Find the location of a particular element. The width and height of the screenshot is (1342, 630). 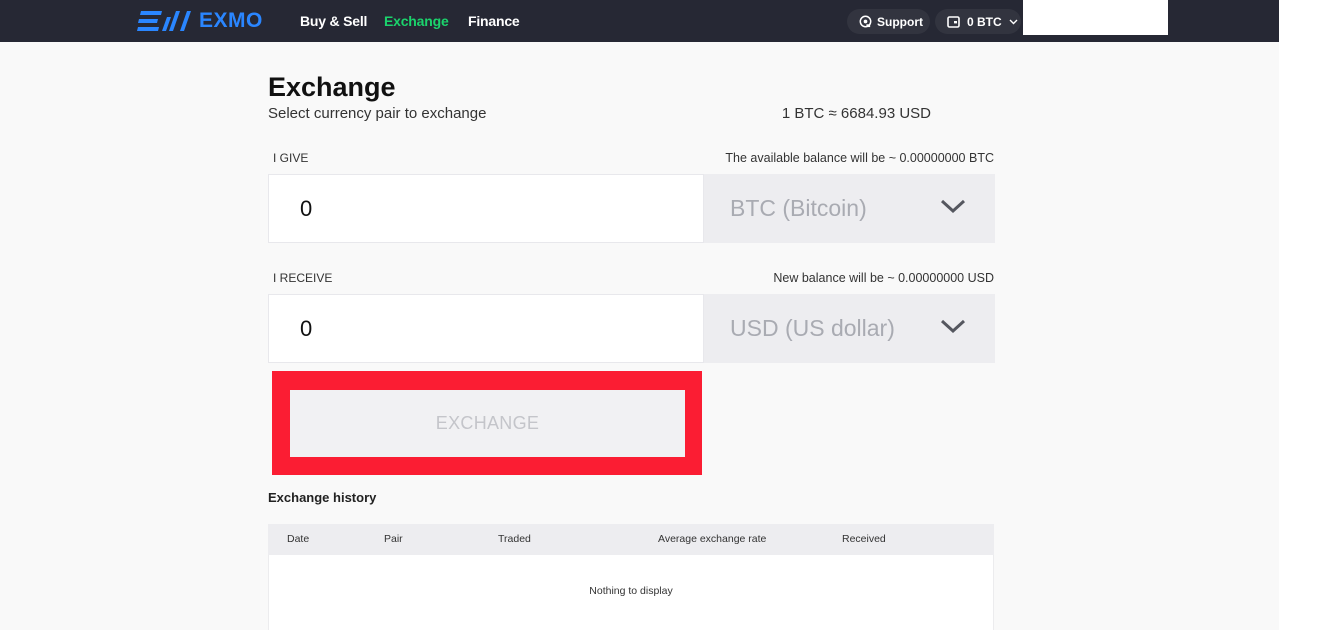

give-currency-value: BTC (Bitcoin) is located at coordinates (798, 208).